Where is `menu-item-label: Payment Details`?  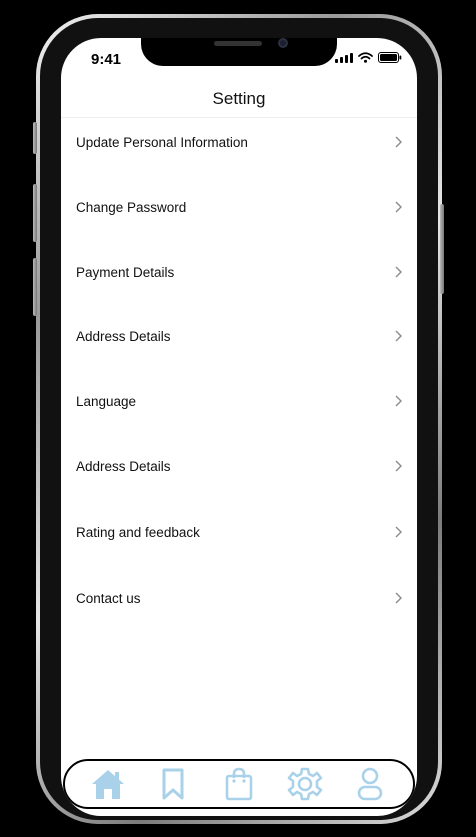 menu-item-label: Payment Details is located at coordinates (125, 272).